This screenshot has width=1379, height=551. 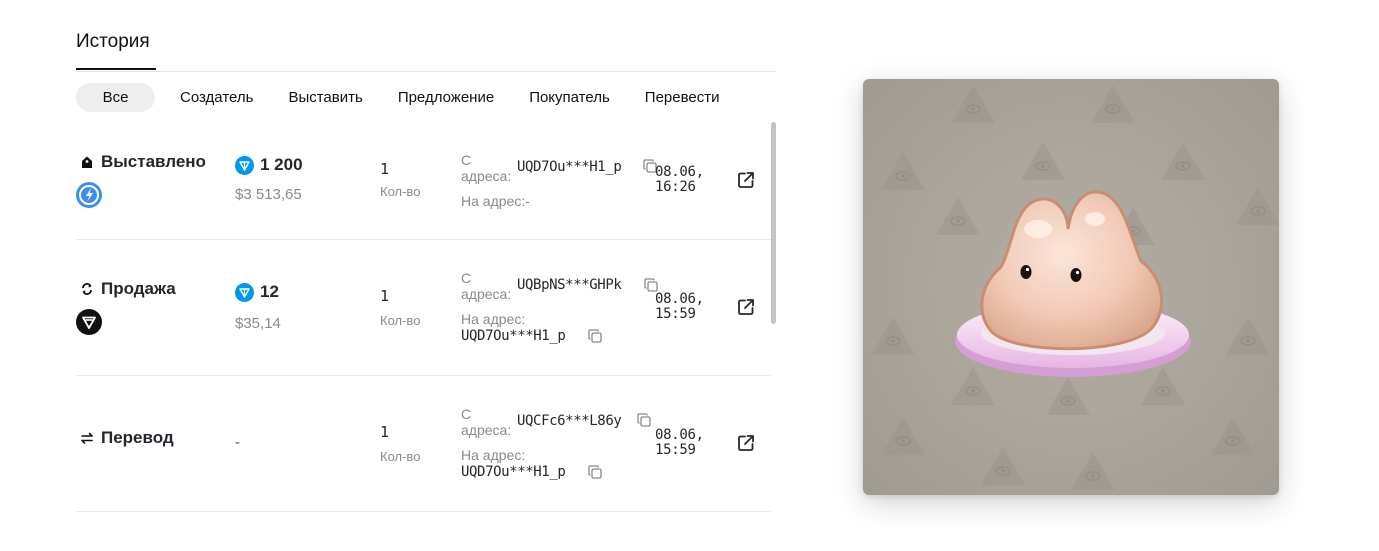 What do you see at coordinates (682, 97) in the screenshot?
I see `filter-transfer: Перевести` at bounding box center [682, 97].